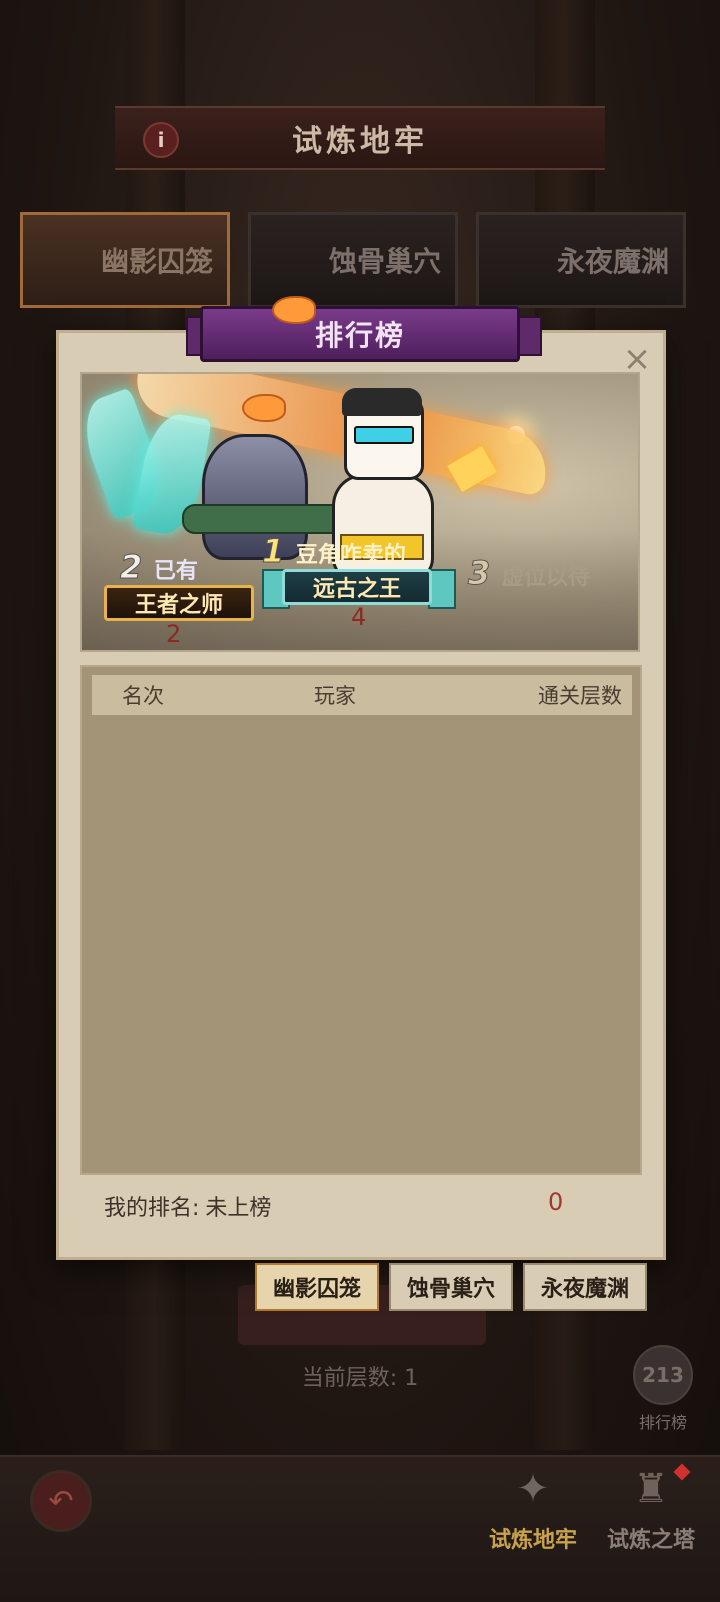 The image size is (720, 1602). I want to click on rank2-label: 2 已有, so click(158, 567).